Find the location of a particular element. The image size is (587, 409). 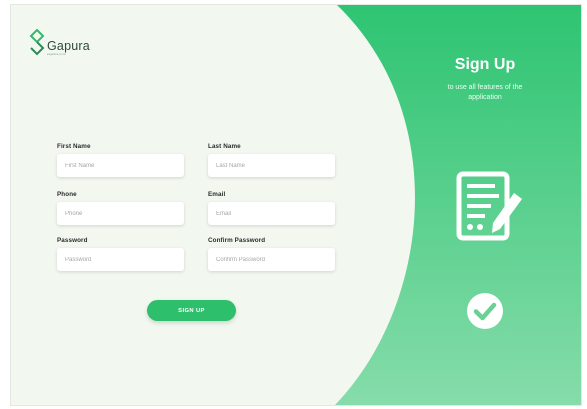

phone-input is located at coordinates (120, 213).